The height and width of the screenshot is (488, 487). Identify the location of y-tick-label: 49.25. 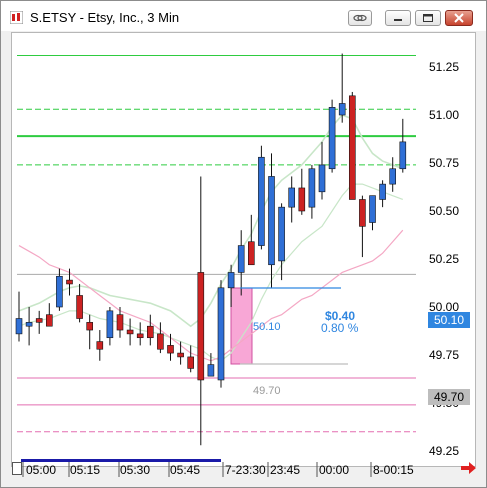
(444, 451).